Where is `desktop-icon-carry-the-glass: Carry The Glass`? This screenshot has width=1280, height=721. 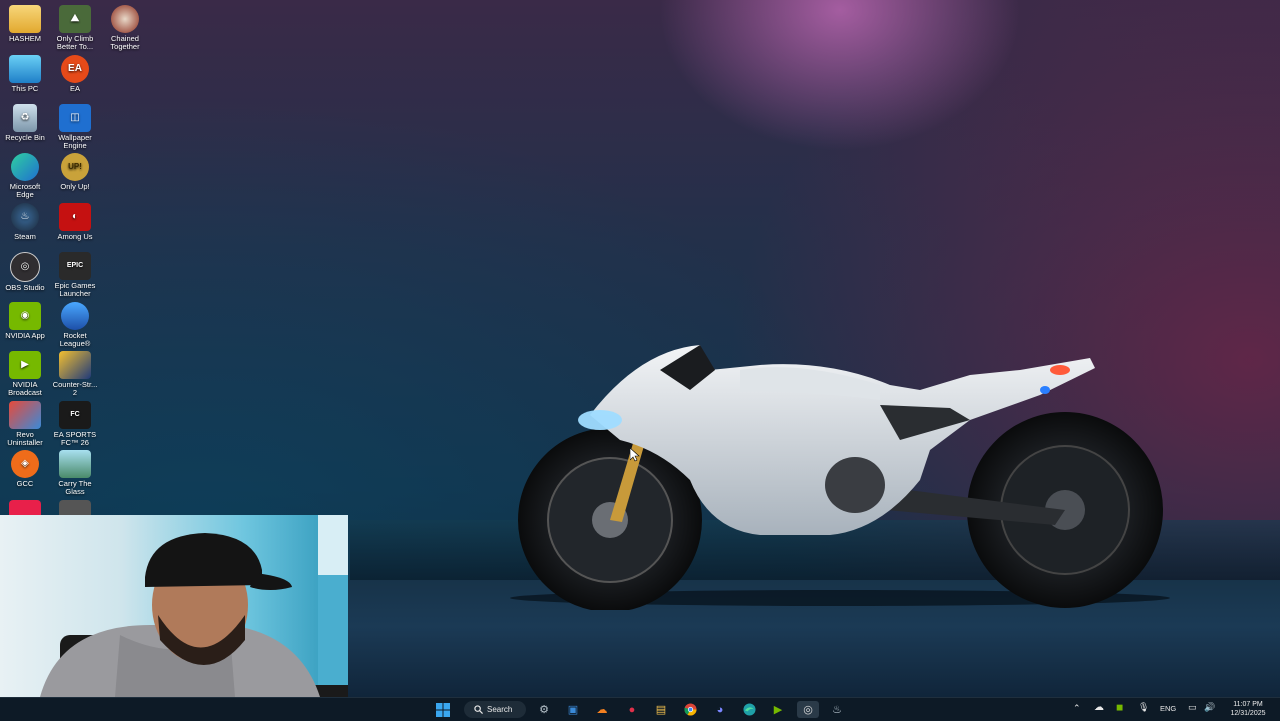 desktop-icon-carry-the-glass: Carry The Glass is located at coordinates (75, 473).